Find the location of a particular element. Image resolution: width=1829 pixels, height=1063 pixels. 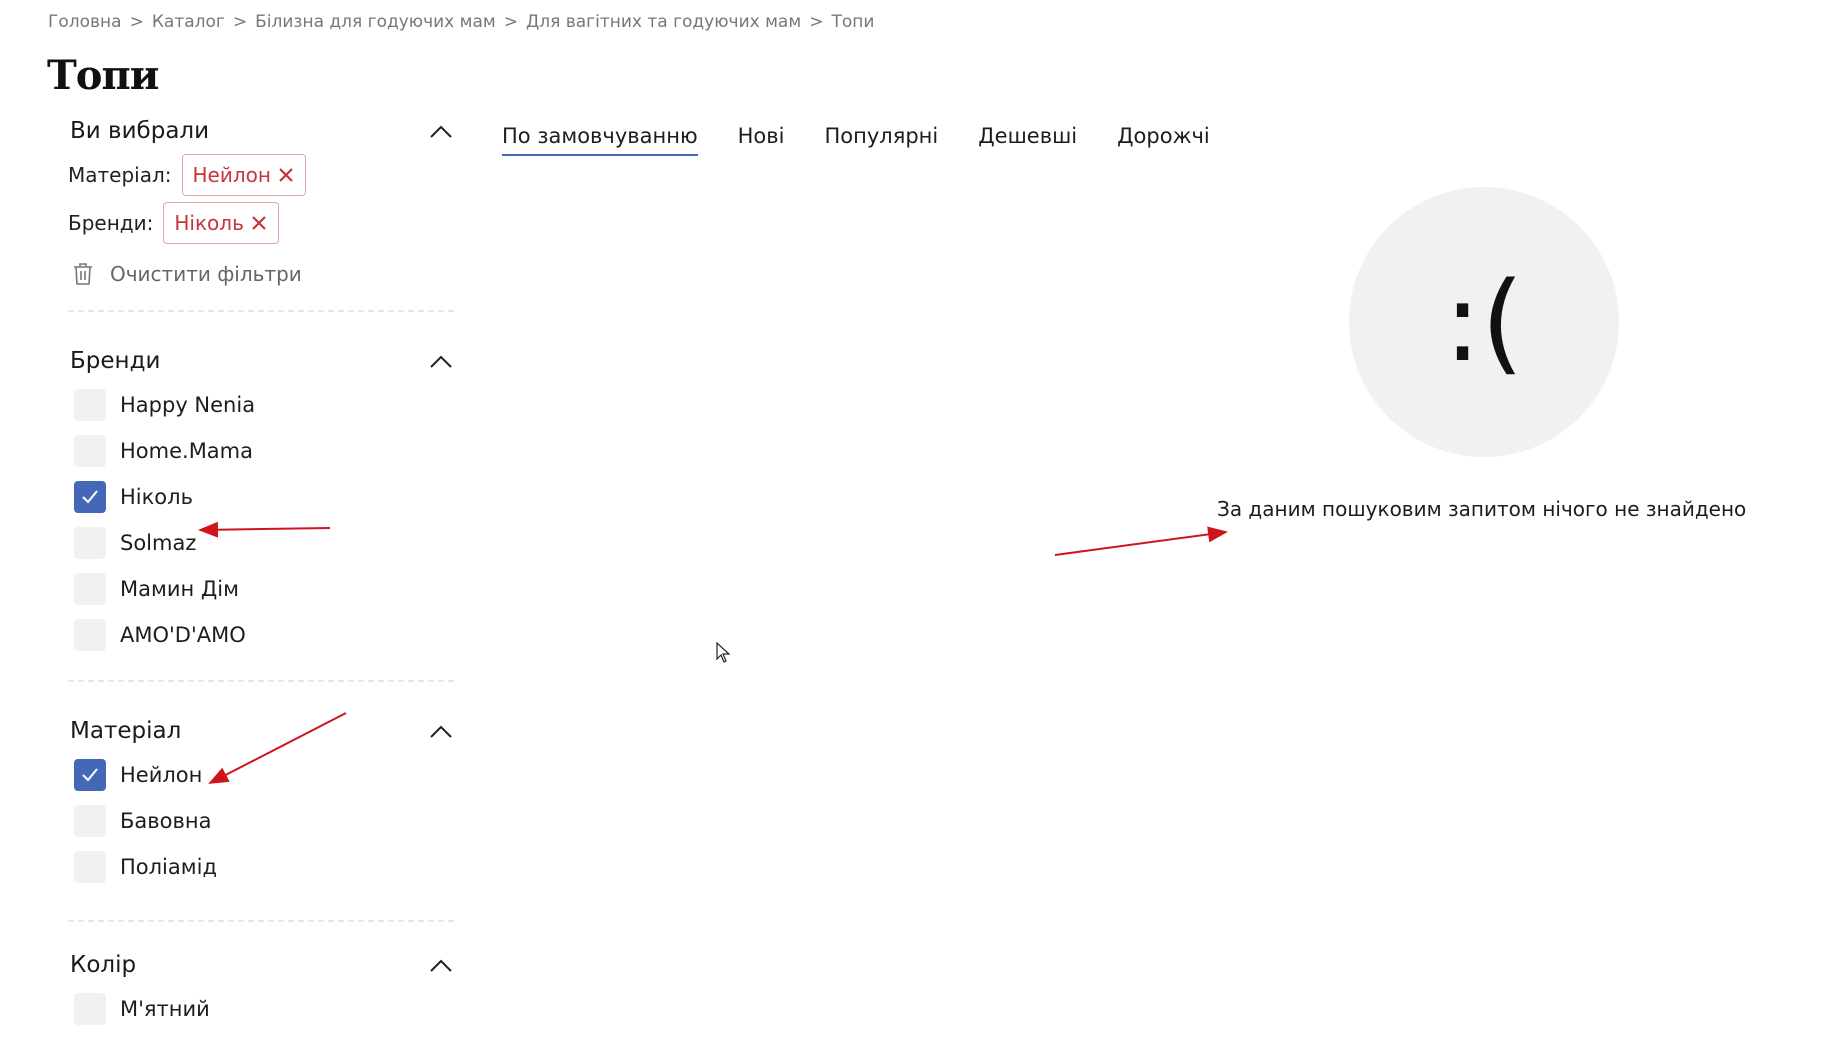

checkbox-label: Happy Nenia is located at coordinates (188, 405).